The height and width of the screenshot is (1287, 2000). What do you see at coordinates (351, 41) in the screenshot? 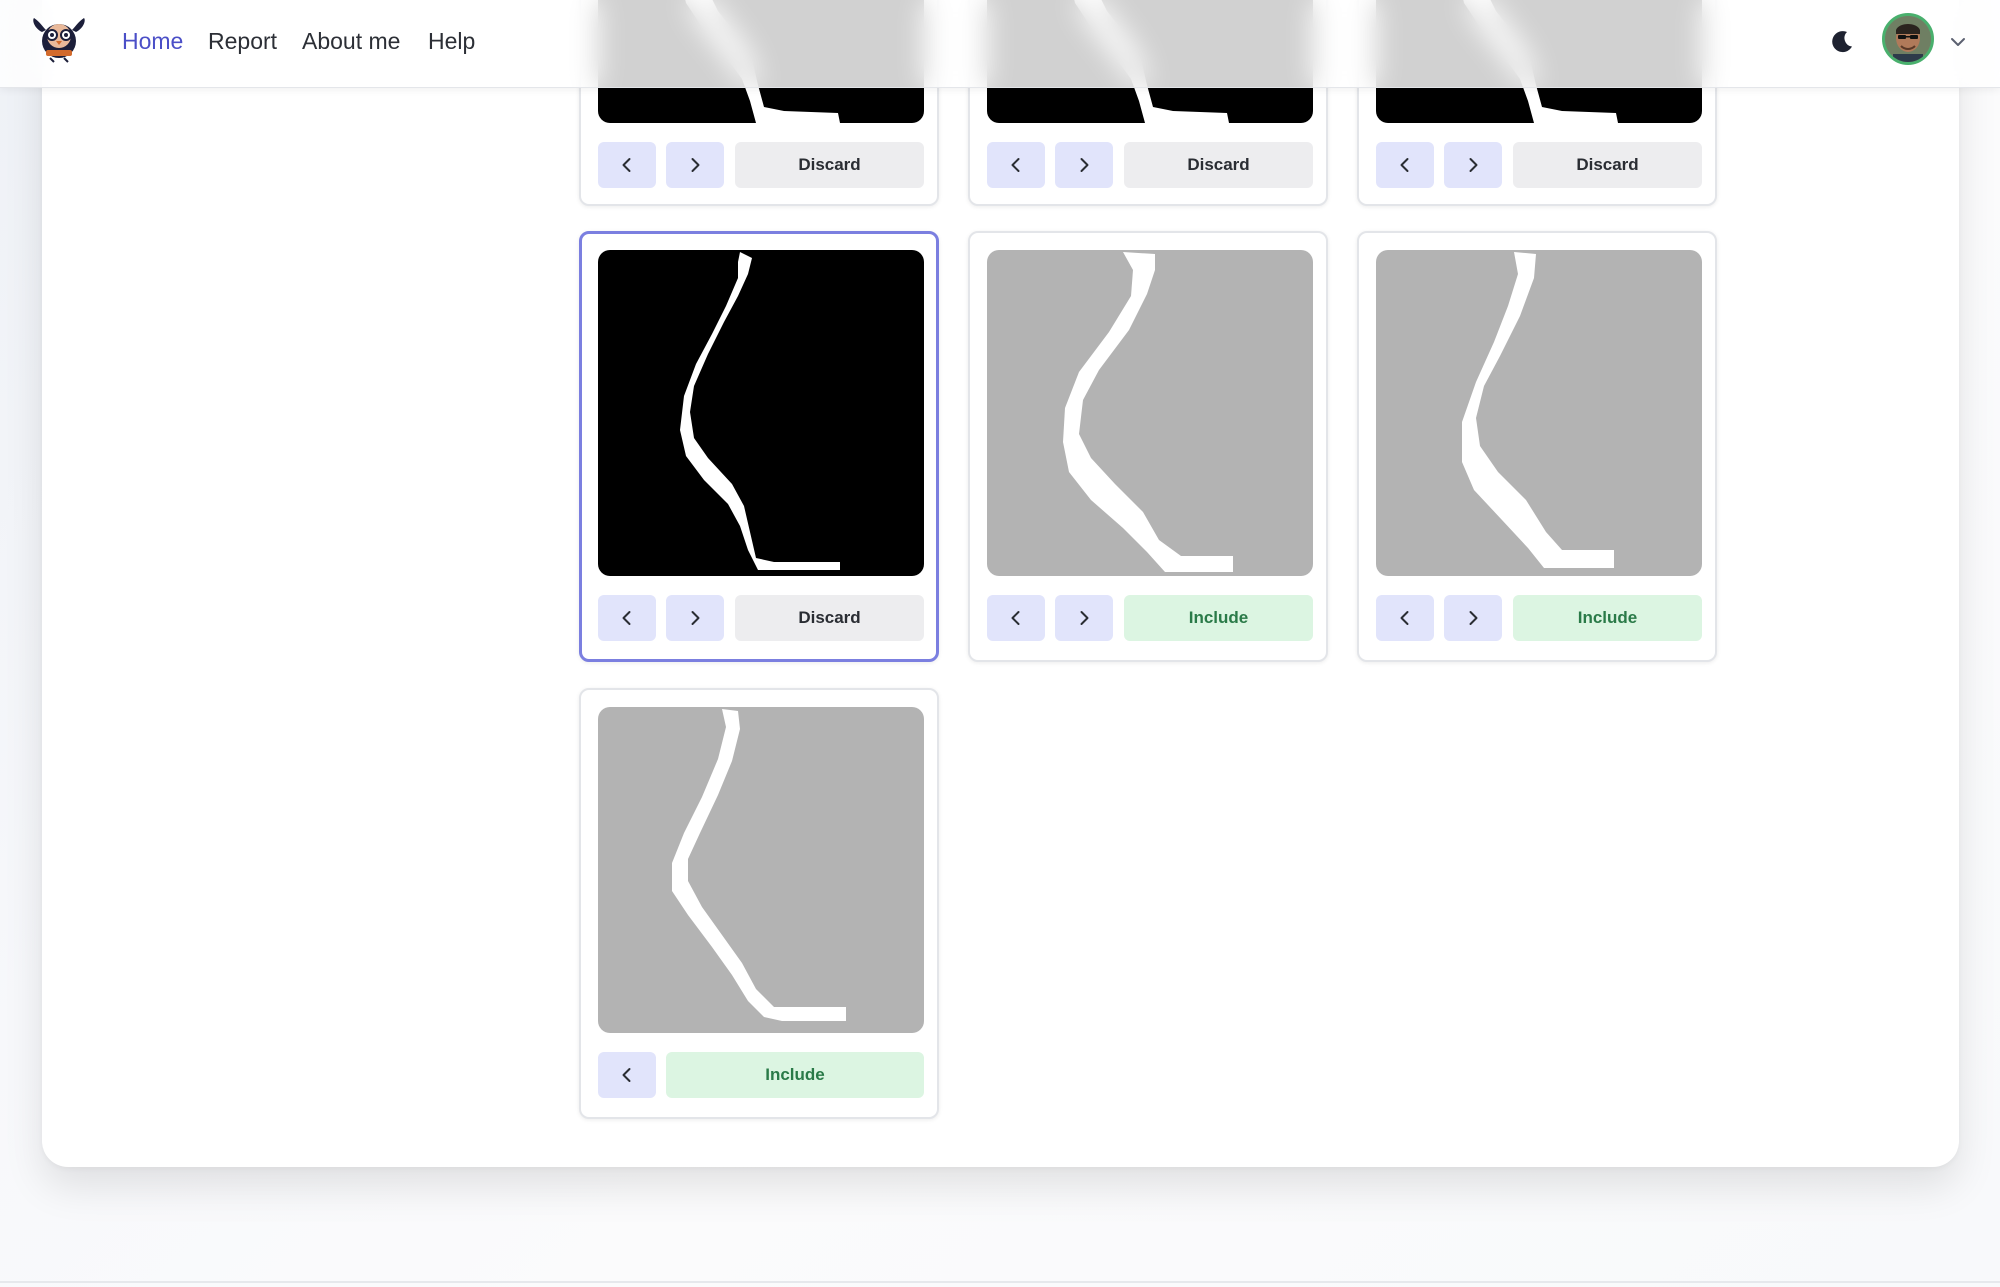
I see `nav-about: About me` at bounding box center [351, 41].